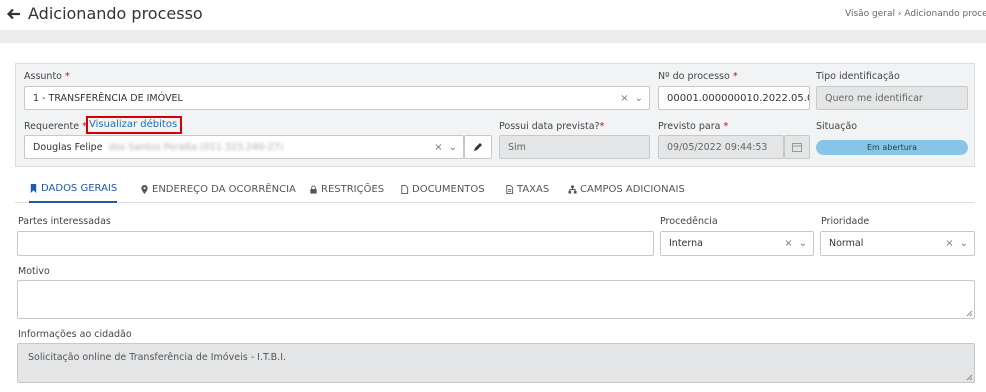  Describe the element at coordinates (552, 126) in the screenshot. I see `possui-data-prevista-label: Possui data prevista?*` at that location.